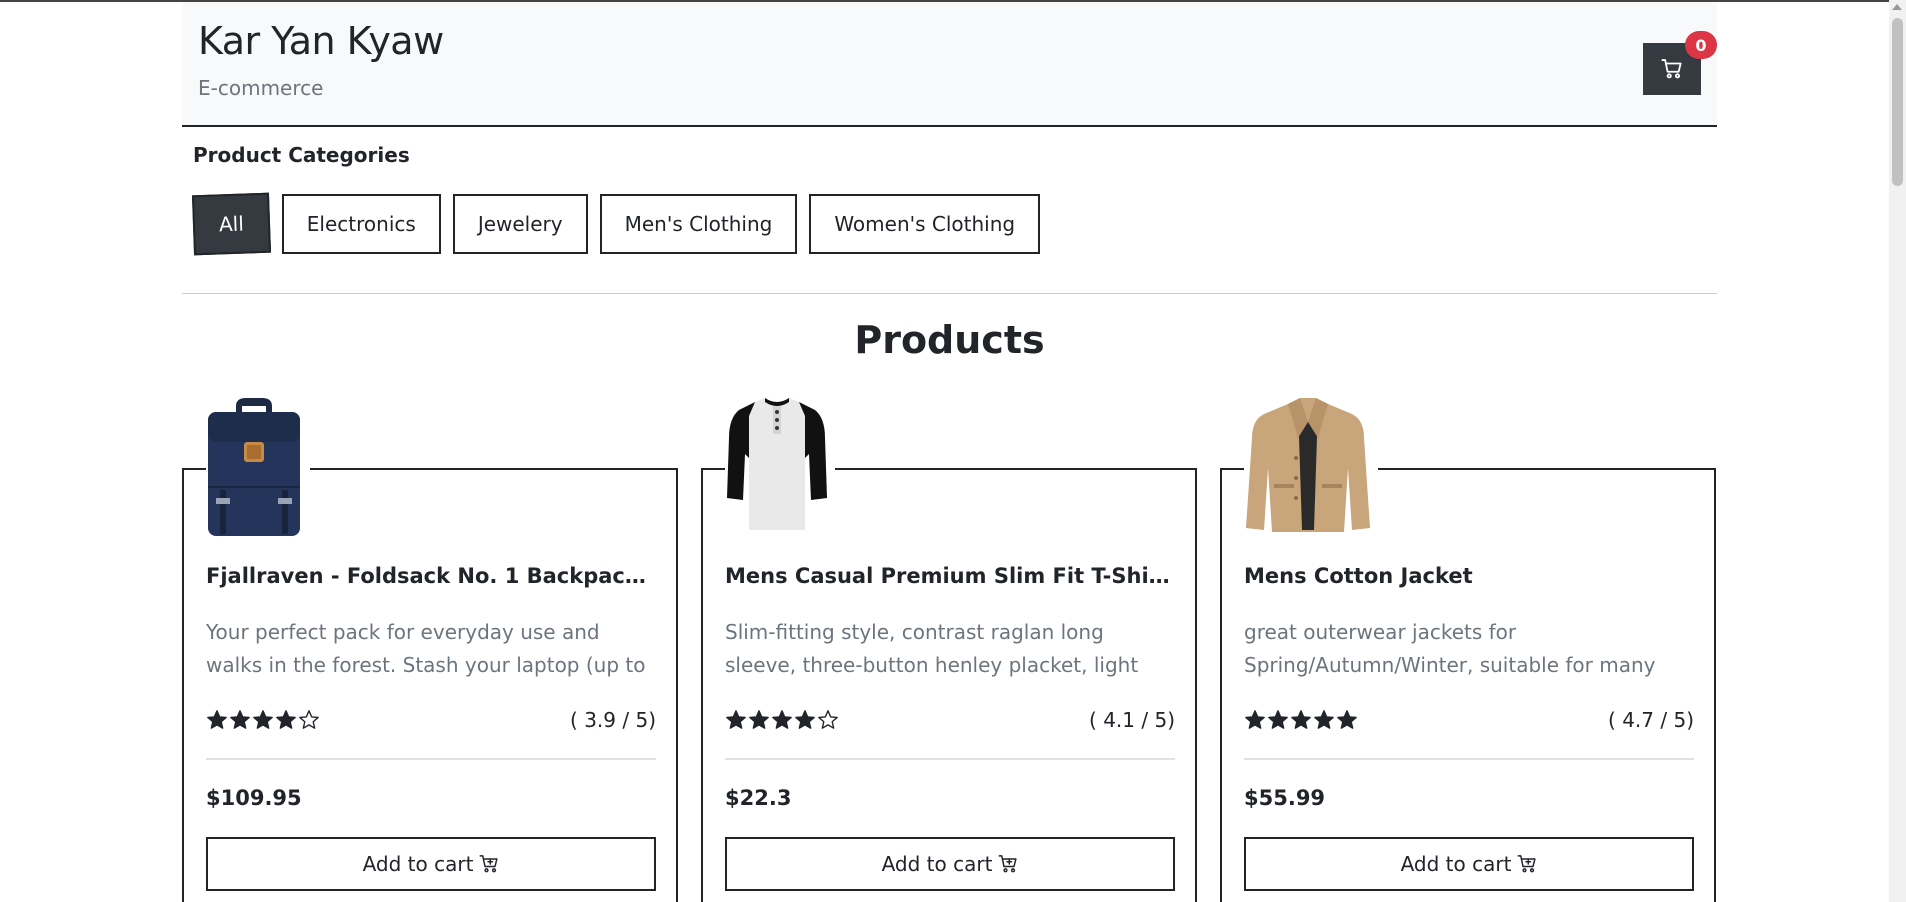  Describe the element at coordinates (1469, 576) in the screenshot. I see `product-name: Mens Cotton Jacket` at that location.